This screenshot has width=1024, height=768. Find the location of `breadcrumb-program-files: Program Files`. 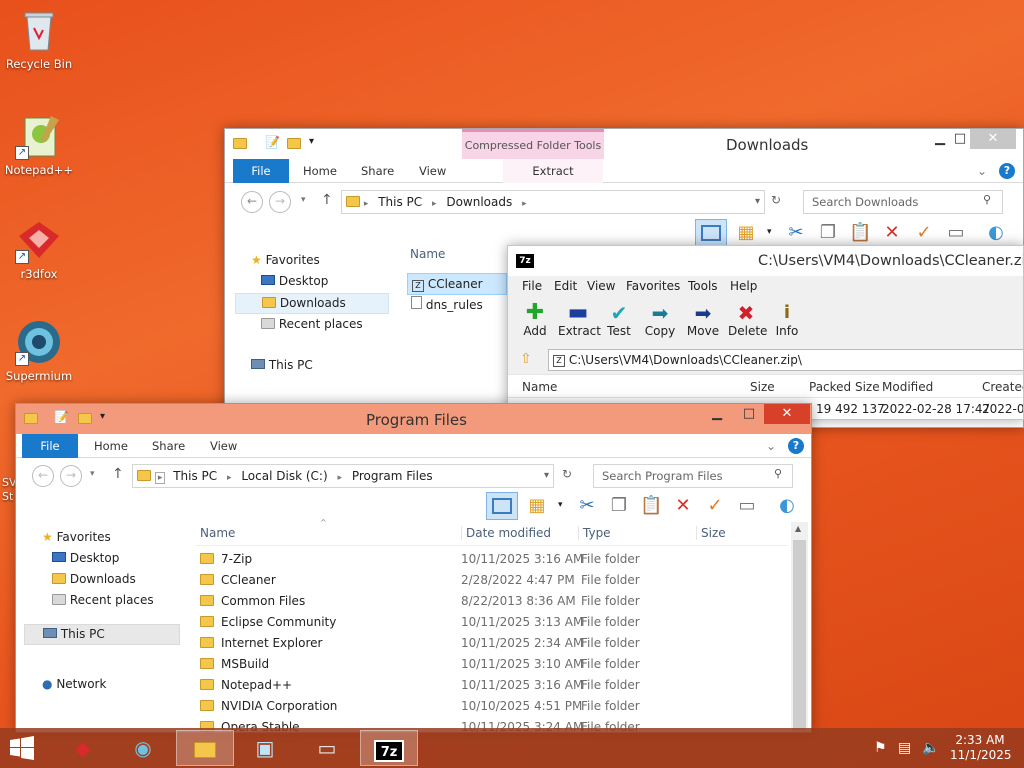

breadcrumb-program-files: Program Files is located at coordinates (392, 476).